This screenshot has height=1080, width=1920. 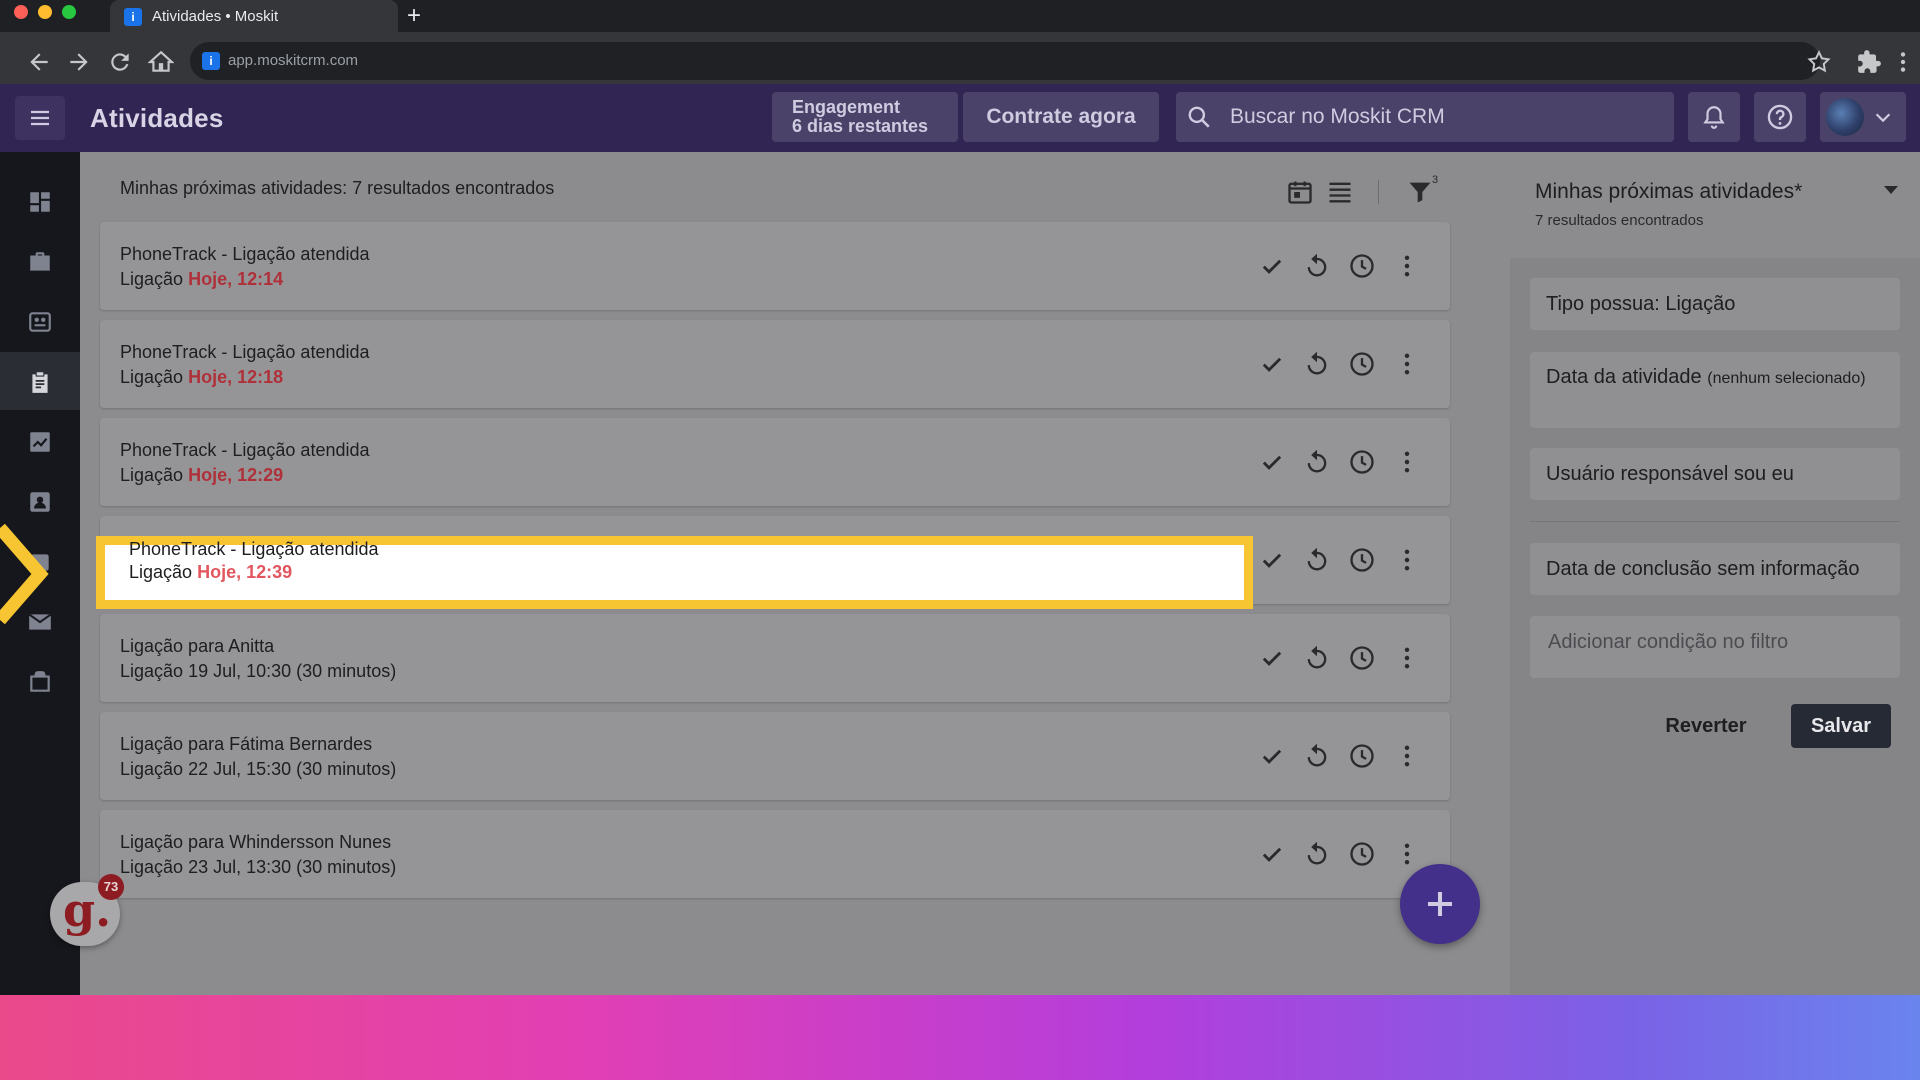 What do you see at coordinates (860, 126) in the screenshot?
I see `engagement-days-left: 6 dias restantes` at bounding box center [860, 126].